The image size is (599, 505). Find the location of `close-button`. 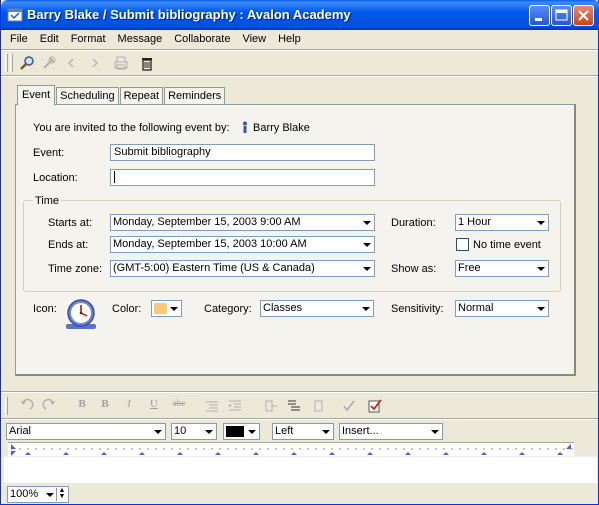

close-button is located at coordinates (583, 15).